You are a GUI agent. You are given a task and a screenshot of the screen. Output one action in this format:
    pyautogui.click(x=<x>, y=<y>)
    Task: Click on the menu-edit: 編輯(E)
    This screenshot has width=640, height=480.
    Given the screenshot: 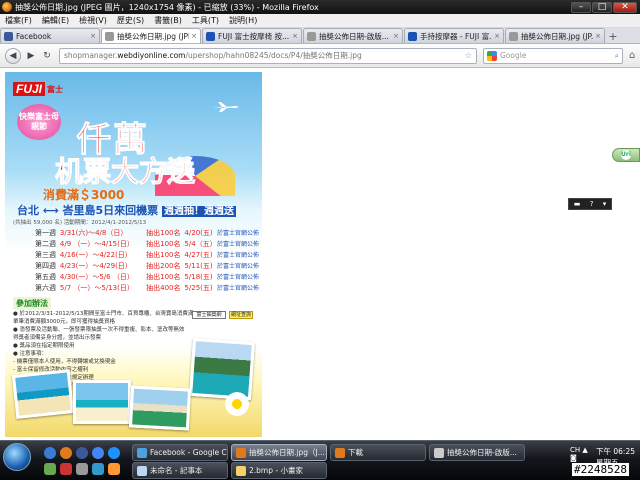 What is the action you would take?
    pyautogui.click(x=55, y=20)
    